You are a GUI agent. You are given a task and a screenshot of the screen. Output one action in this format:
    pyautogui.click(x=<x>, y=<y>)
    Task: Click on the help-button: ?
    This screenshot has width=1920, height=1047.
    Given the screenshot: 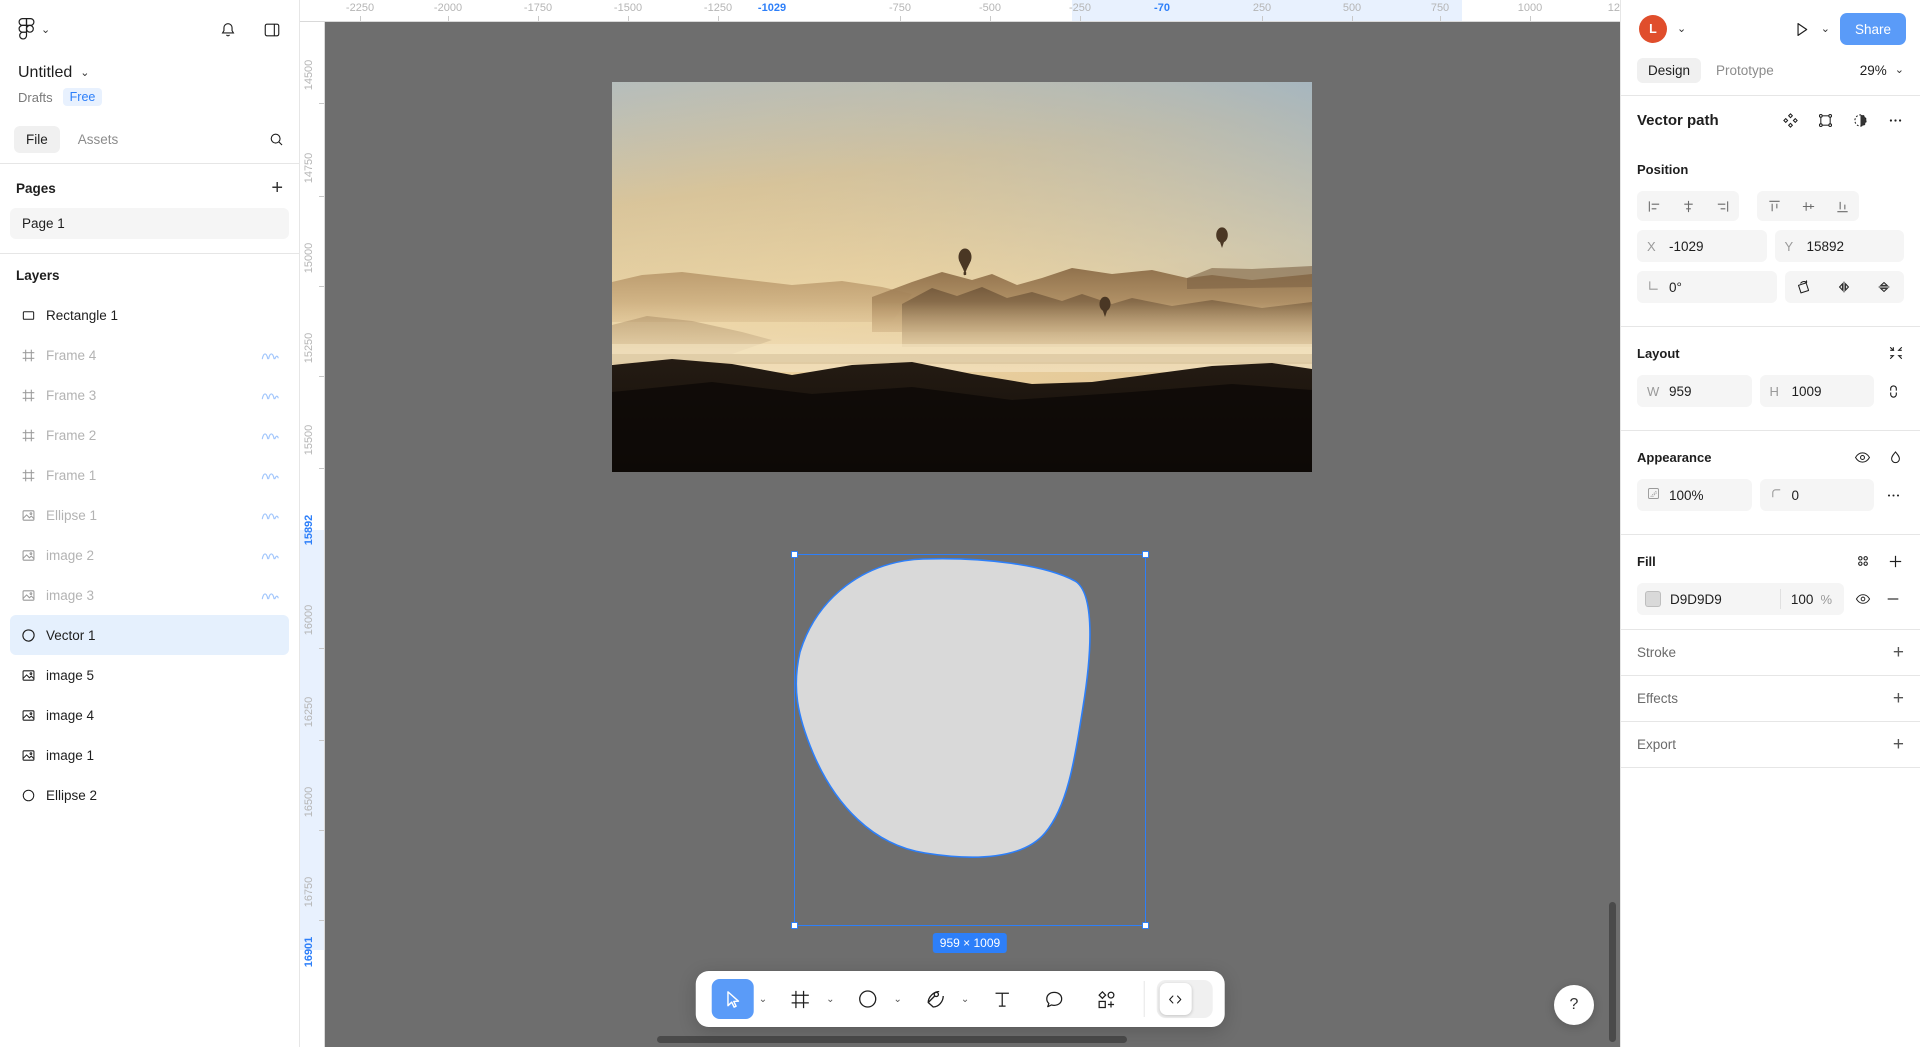 What is the action you would take?
    pyautogui.click(x=1574, y=1005)
    